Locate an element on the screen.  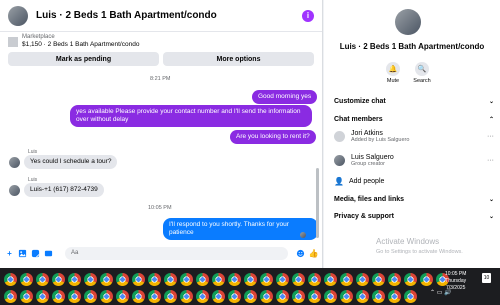
add-people-button: 👤 Add people is located at coordinates (414, 181).